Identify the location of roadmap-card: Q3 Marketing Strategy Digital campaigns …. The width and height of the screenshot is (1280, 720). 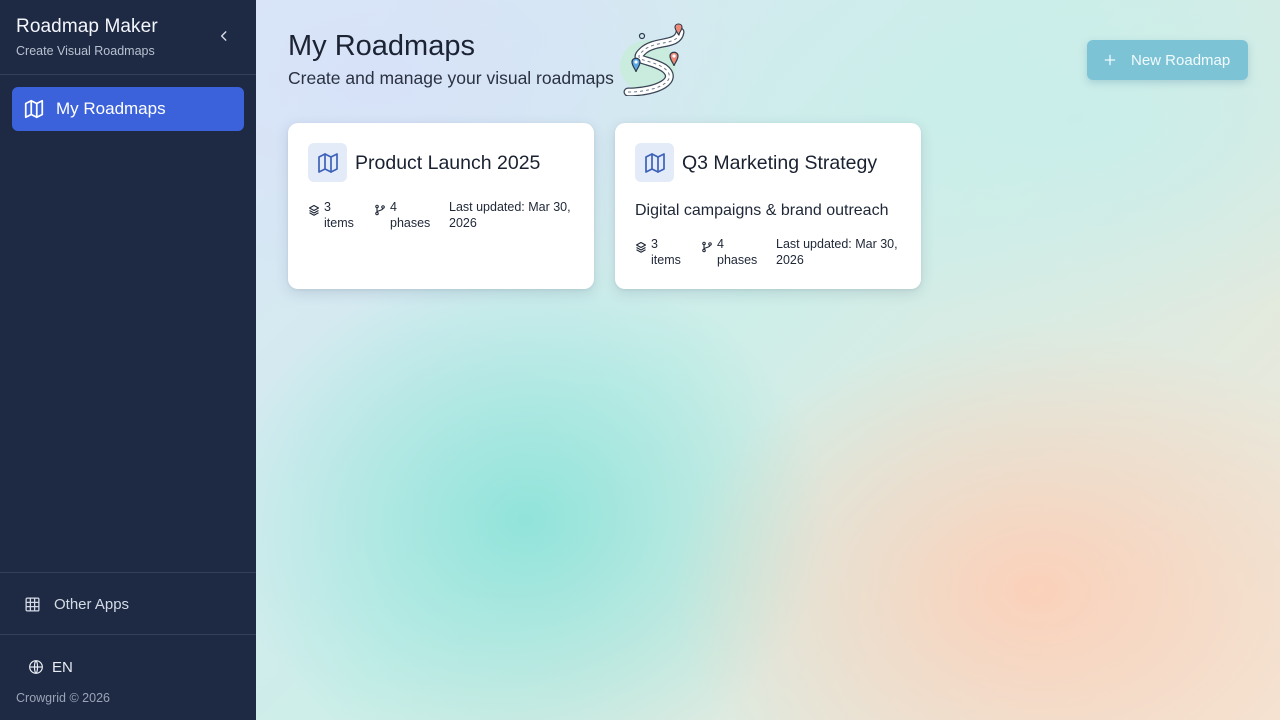
(768, 206).